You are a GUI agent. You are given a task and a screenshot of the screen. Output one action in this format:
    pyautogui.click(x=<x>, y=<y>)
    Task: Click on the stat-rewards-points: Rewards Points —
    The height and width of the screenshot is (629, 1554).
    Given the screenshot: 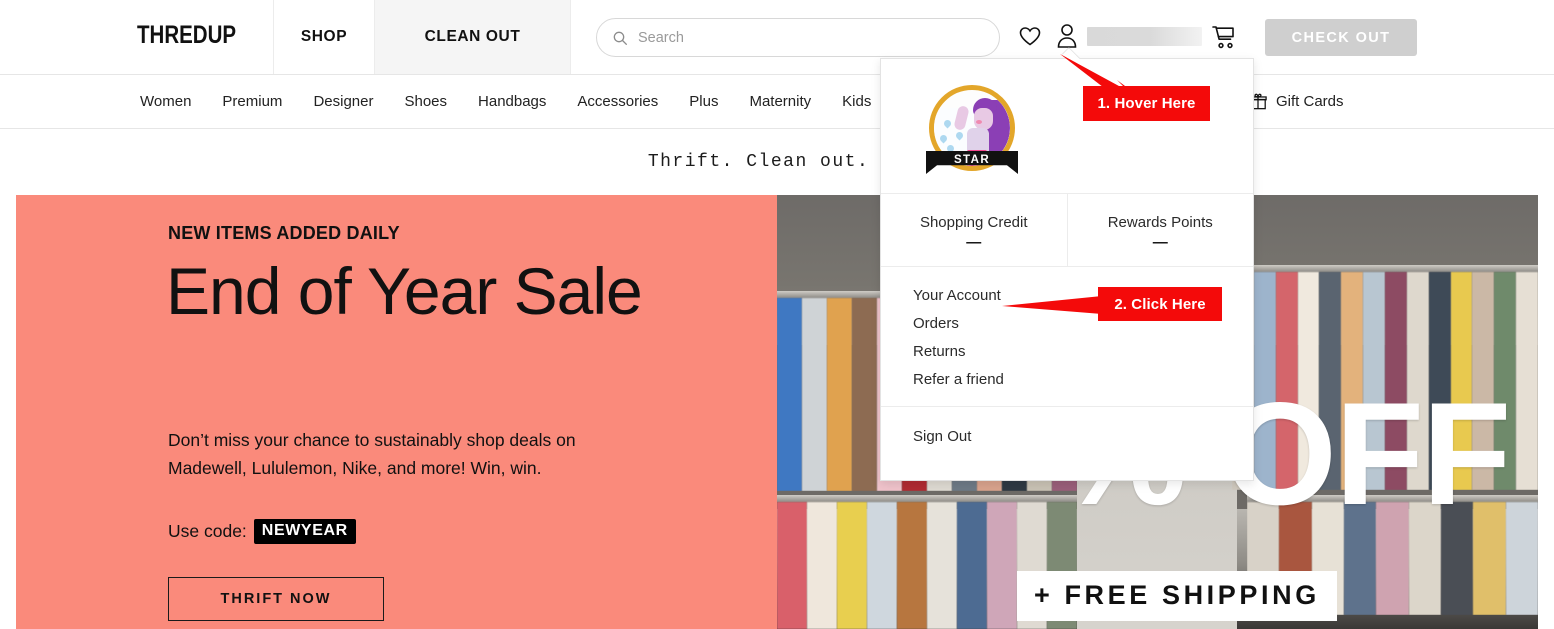 What is the action you would take?
    pyautogui.click(x=1161, y=230)
    